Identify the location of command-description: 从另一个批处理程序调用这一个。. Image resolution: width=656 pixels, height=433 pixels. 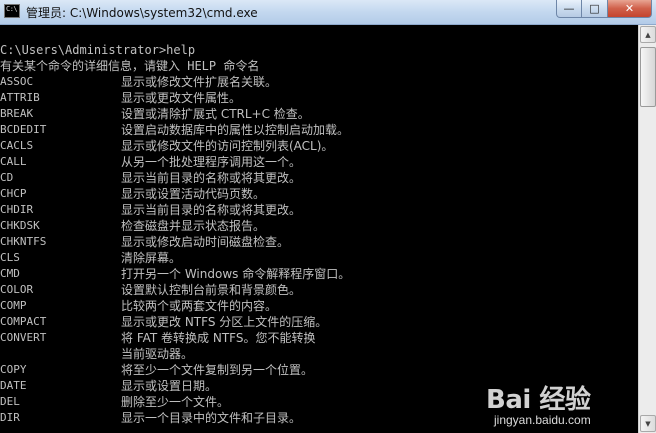
(211, 162).